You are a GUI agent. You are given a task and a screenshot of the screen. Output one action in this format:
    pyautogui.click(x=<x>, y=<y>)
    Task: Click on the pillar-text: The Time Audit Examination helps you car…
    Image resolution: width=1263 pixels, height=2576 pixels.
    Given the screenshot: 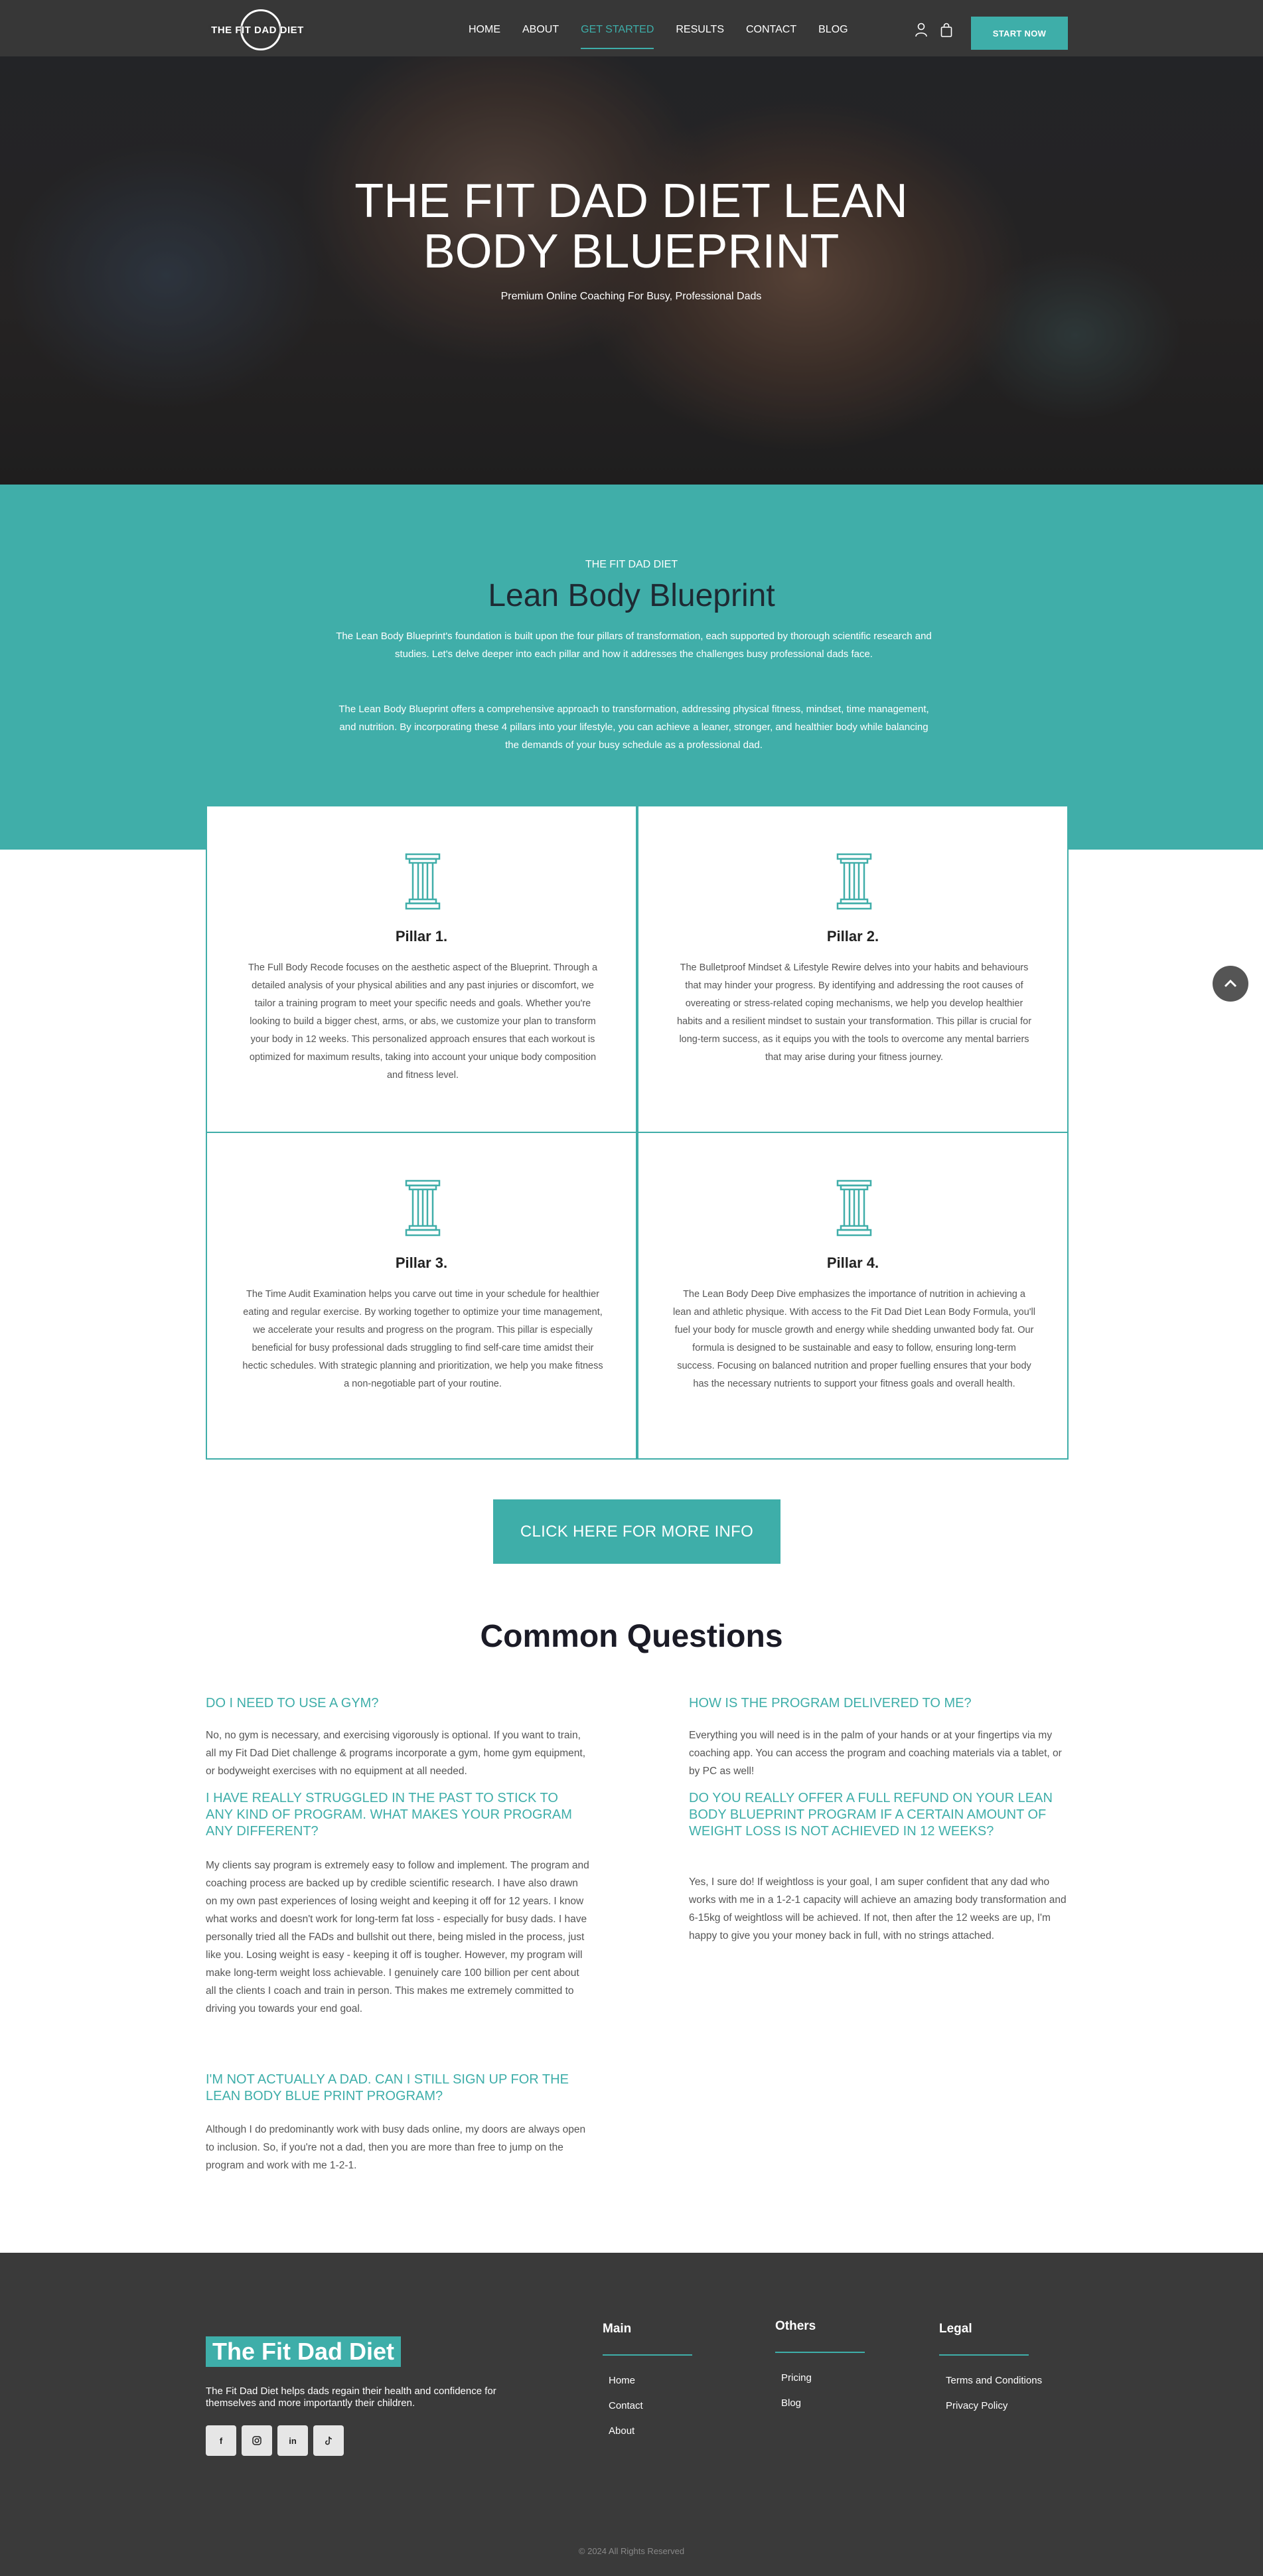 What is the action you would take?
    pyautogui.click(x=423, y=1339)
    